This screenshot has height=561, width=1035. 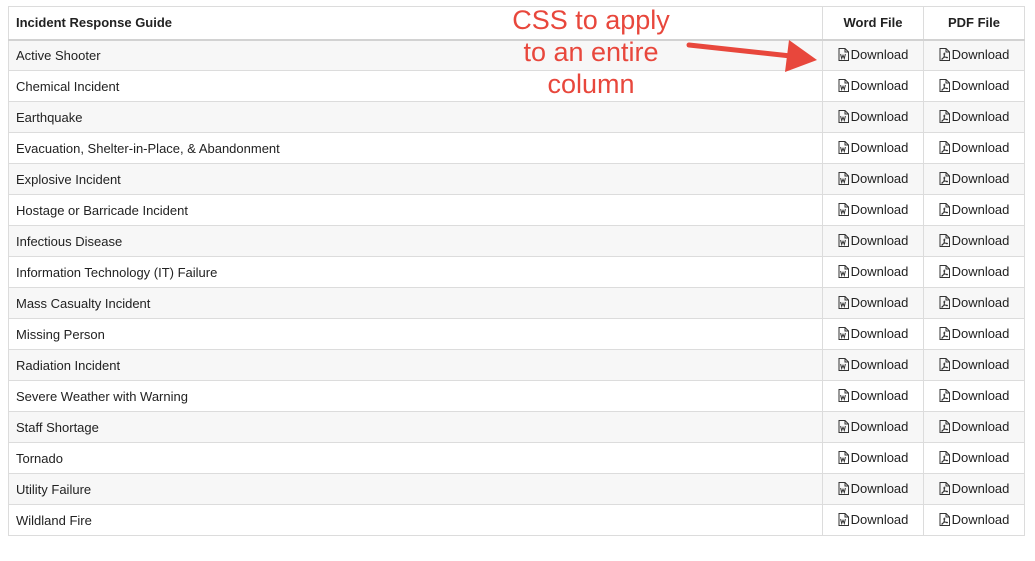 I want to click on annotation-line: column, so click(x=591, y=84).